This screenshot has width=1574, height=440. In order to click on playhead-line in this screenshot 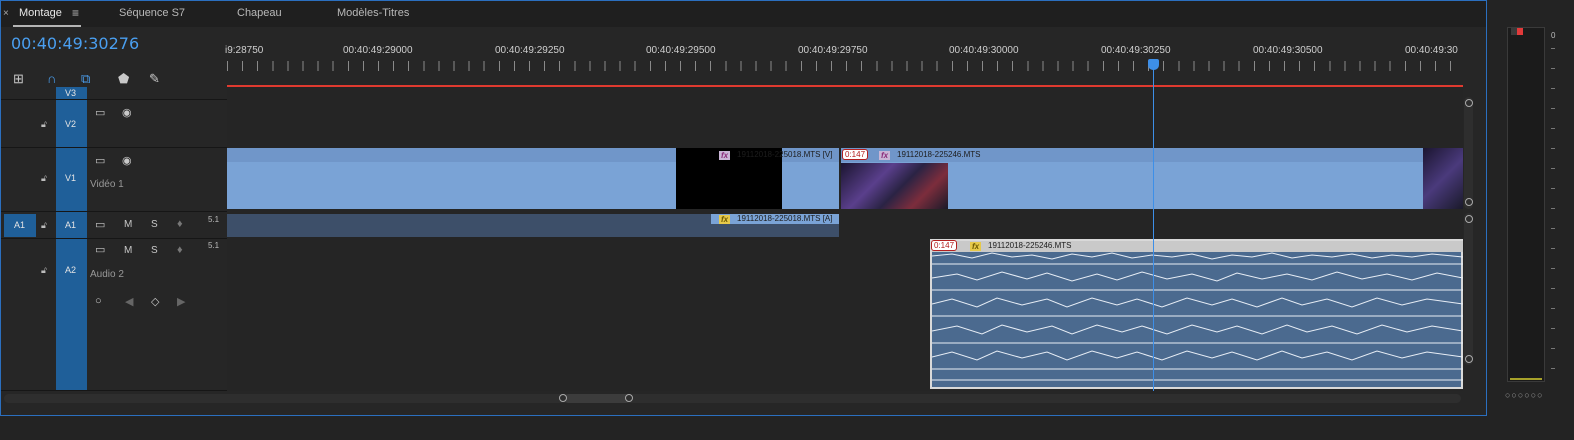, I will do `click(1153, 228)`.